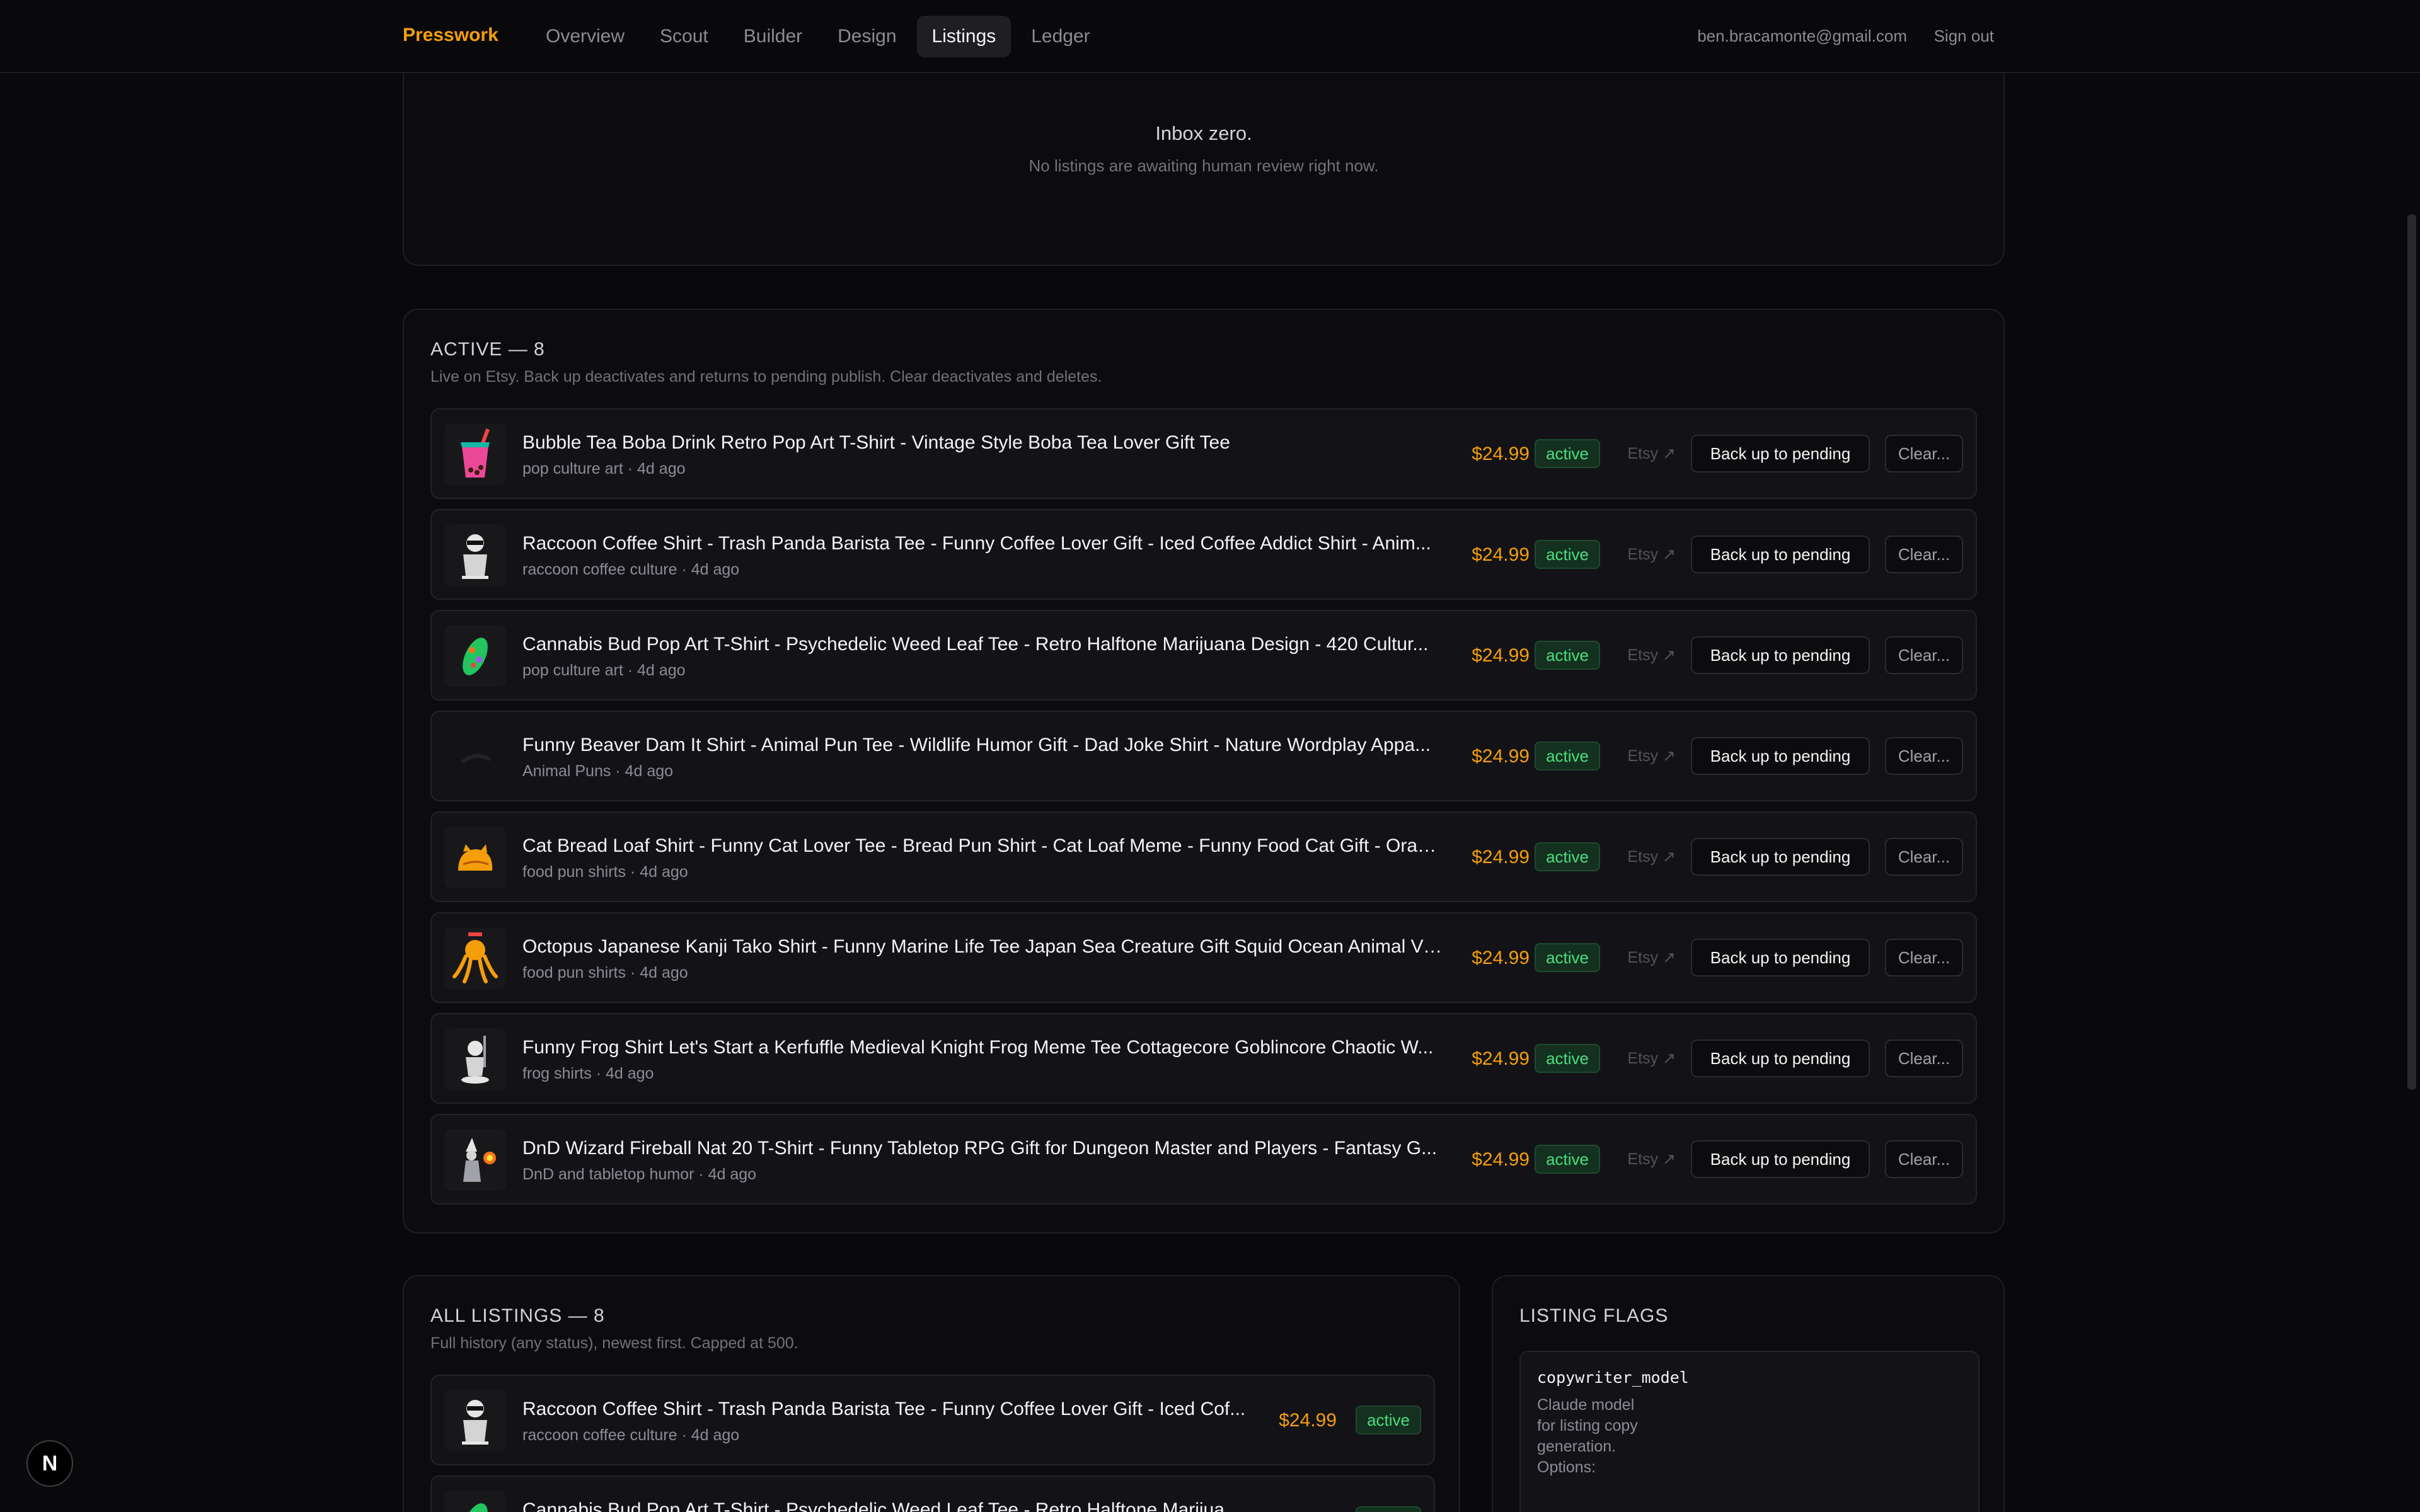 The height and width of the screenshot is (1512, 2420). I want to click on inbox-empty-title: Inbox zero., so click(1204, 133).